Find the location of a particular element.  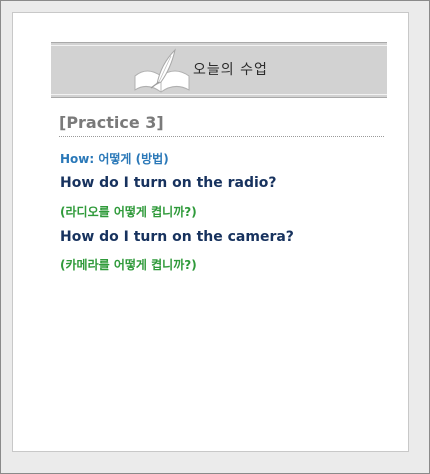

practice-title: [Practice 3] is located at coordinates (111, 122).